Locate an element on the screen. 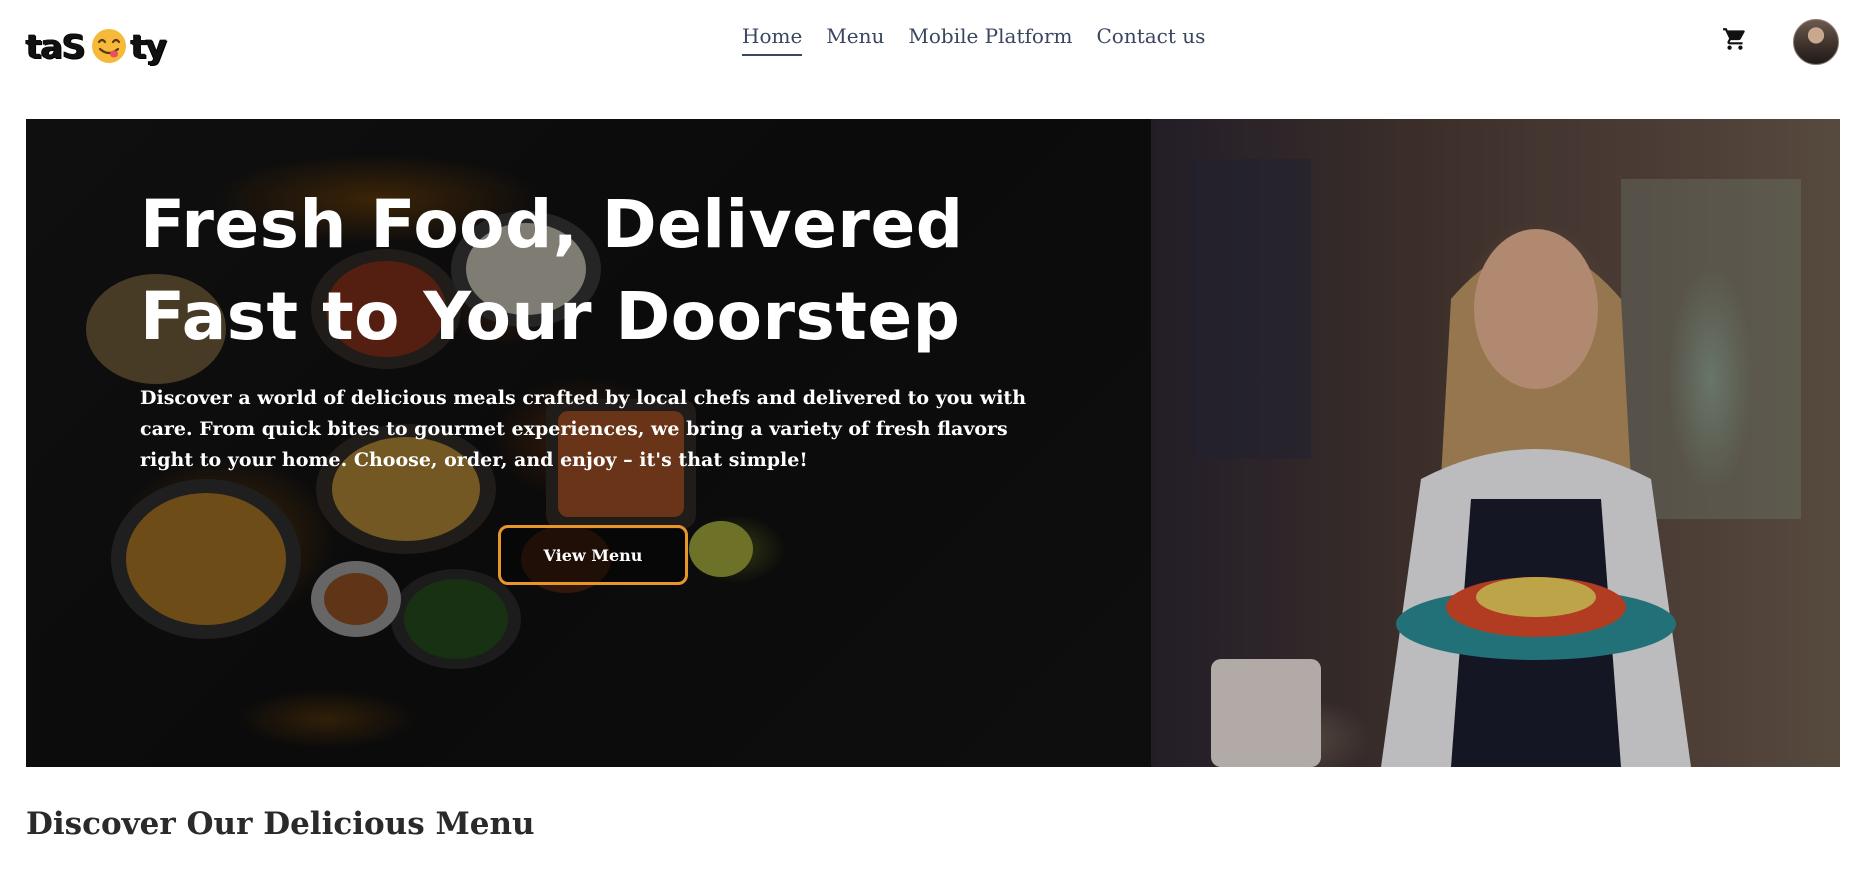 Image resolution: width=1867 pixels, height=873 pixels. nav-menu: Menu is located at coordinates (855, 40).